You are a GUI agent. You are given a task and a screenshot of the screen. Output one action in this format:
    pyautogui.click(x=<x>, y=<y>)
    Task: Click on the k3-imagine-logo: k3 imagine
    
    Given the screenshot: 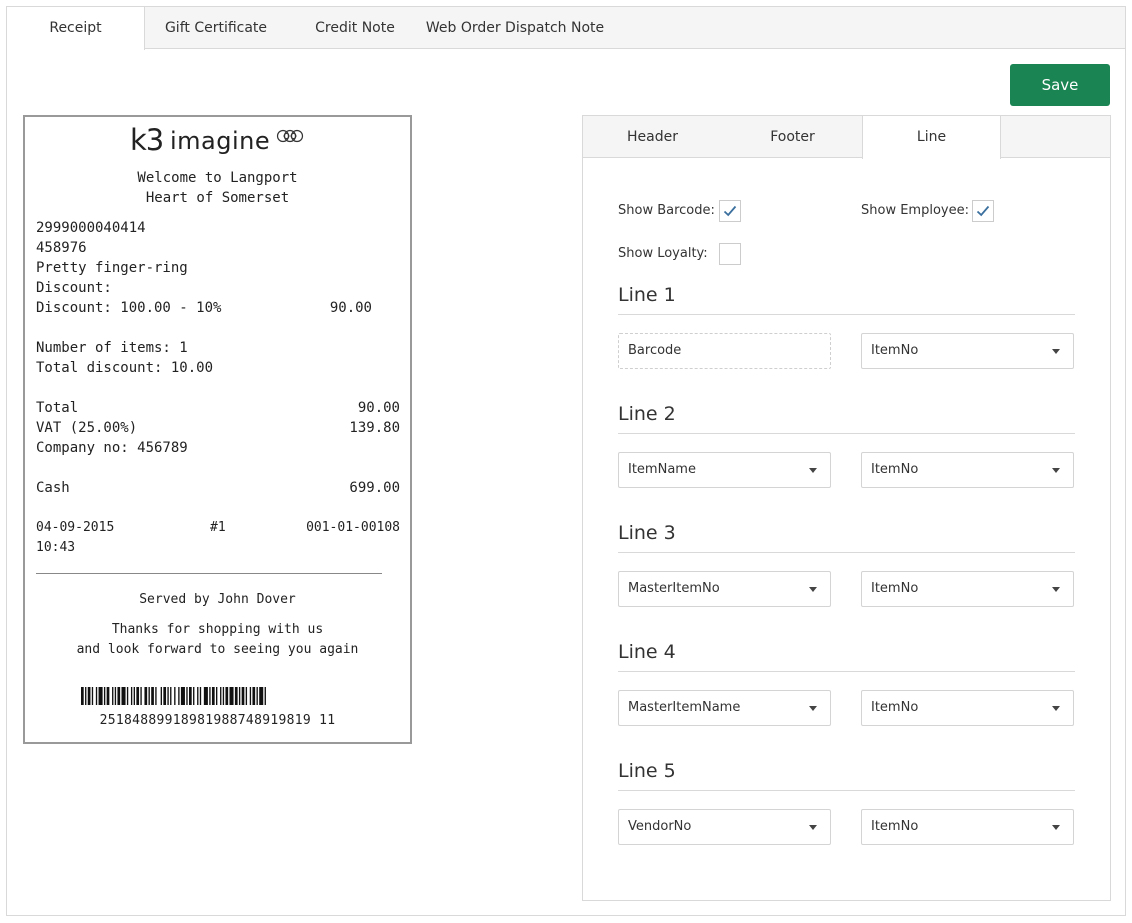 What is the action you would take?
    pyautogui.click(x=220, y=140)
    